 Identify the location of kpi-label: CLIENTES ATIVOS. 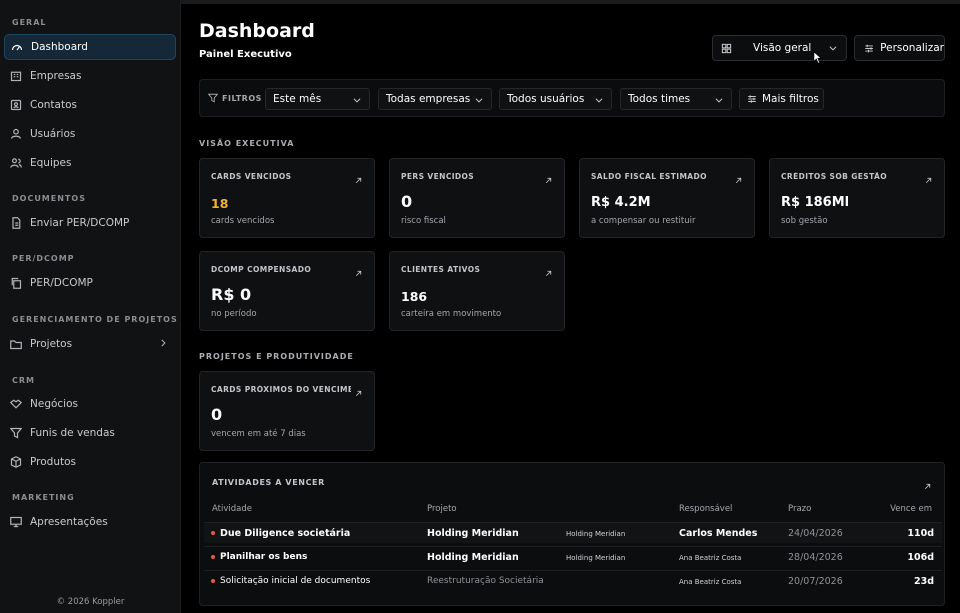
(441, 269).